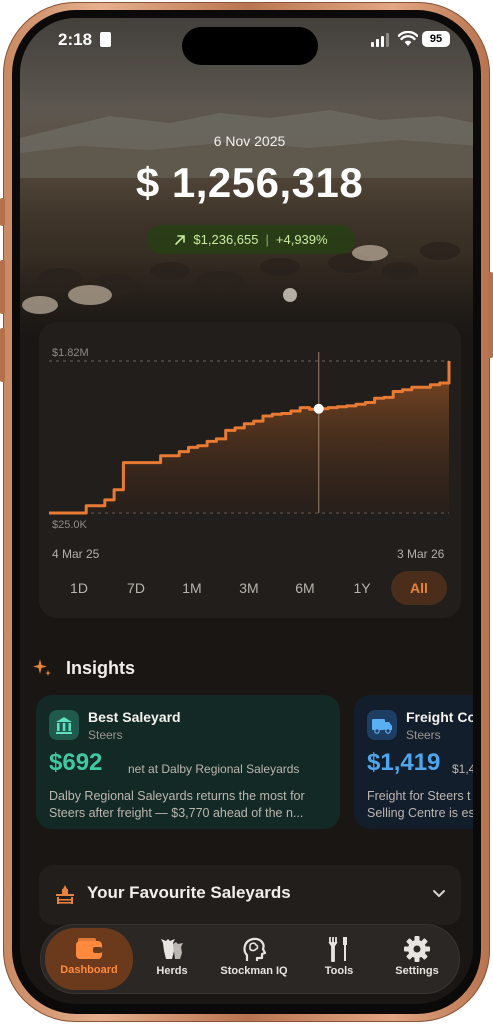 The image size is (493, 1024). I want to click on insight-value: $1,419, so click(404, 762).